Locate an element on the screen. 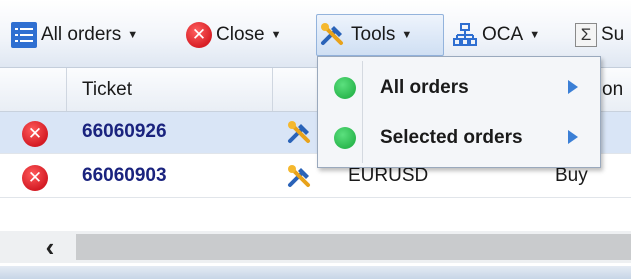 The width and height of the screenshot is (631, 279). ticket-cell: 66060926 is located at coordinates (124, 131).